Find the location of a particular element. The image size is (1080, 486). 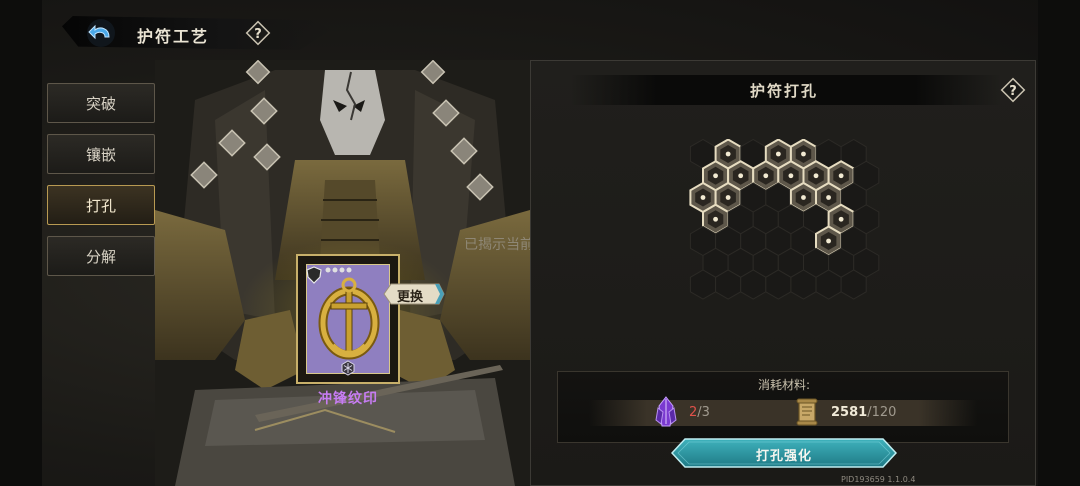

tab-inlay: 镶嵌 is located at coordinates (101, 154).